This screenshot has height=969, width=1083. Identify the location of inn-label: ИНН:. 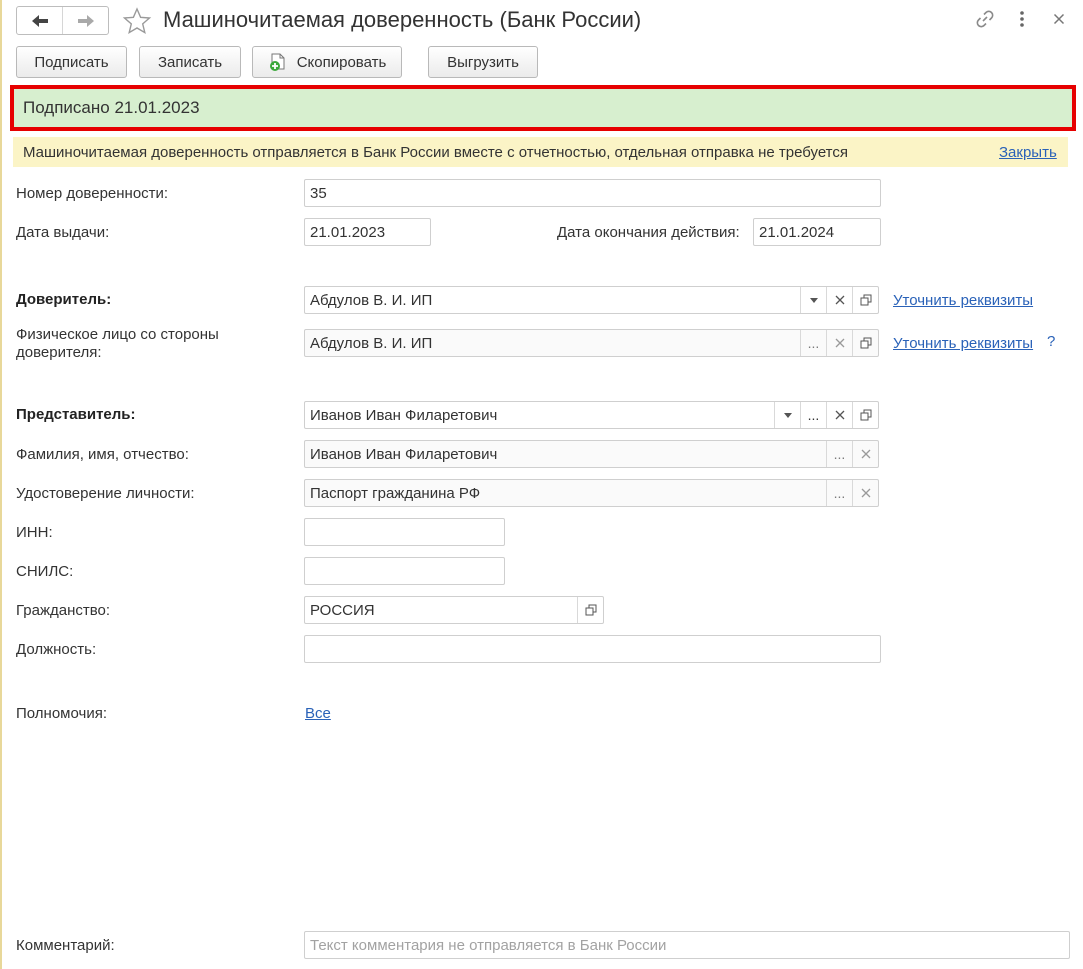
(34, 532).